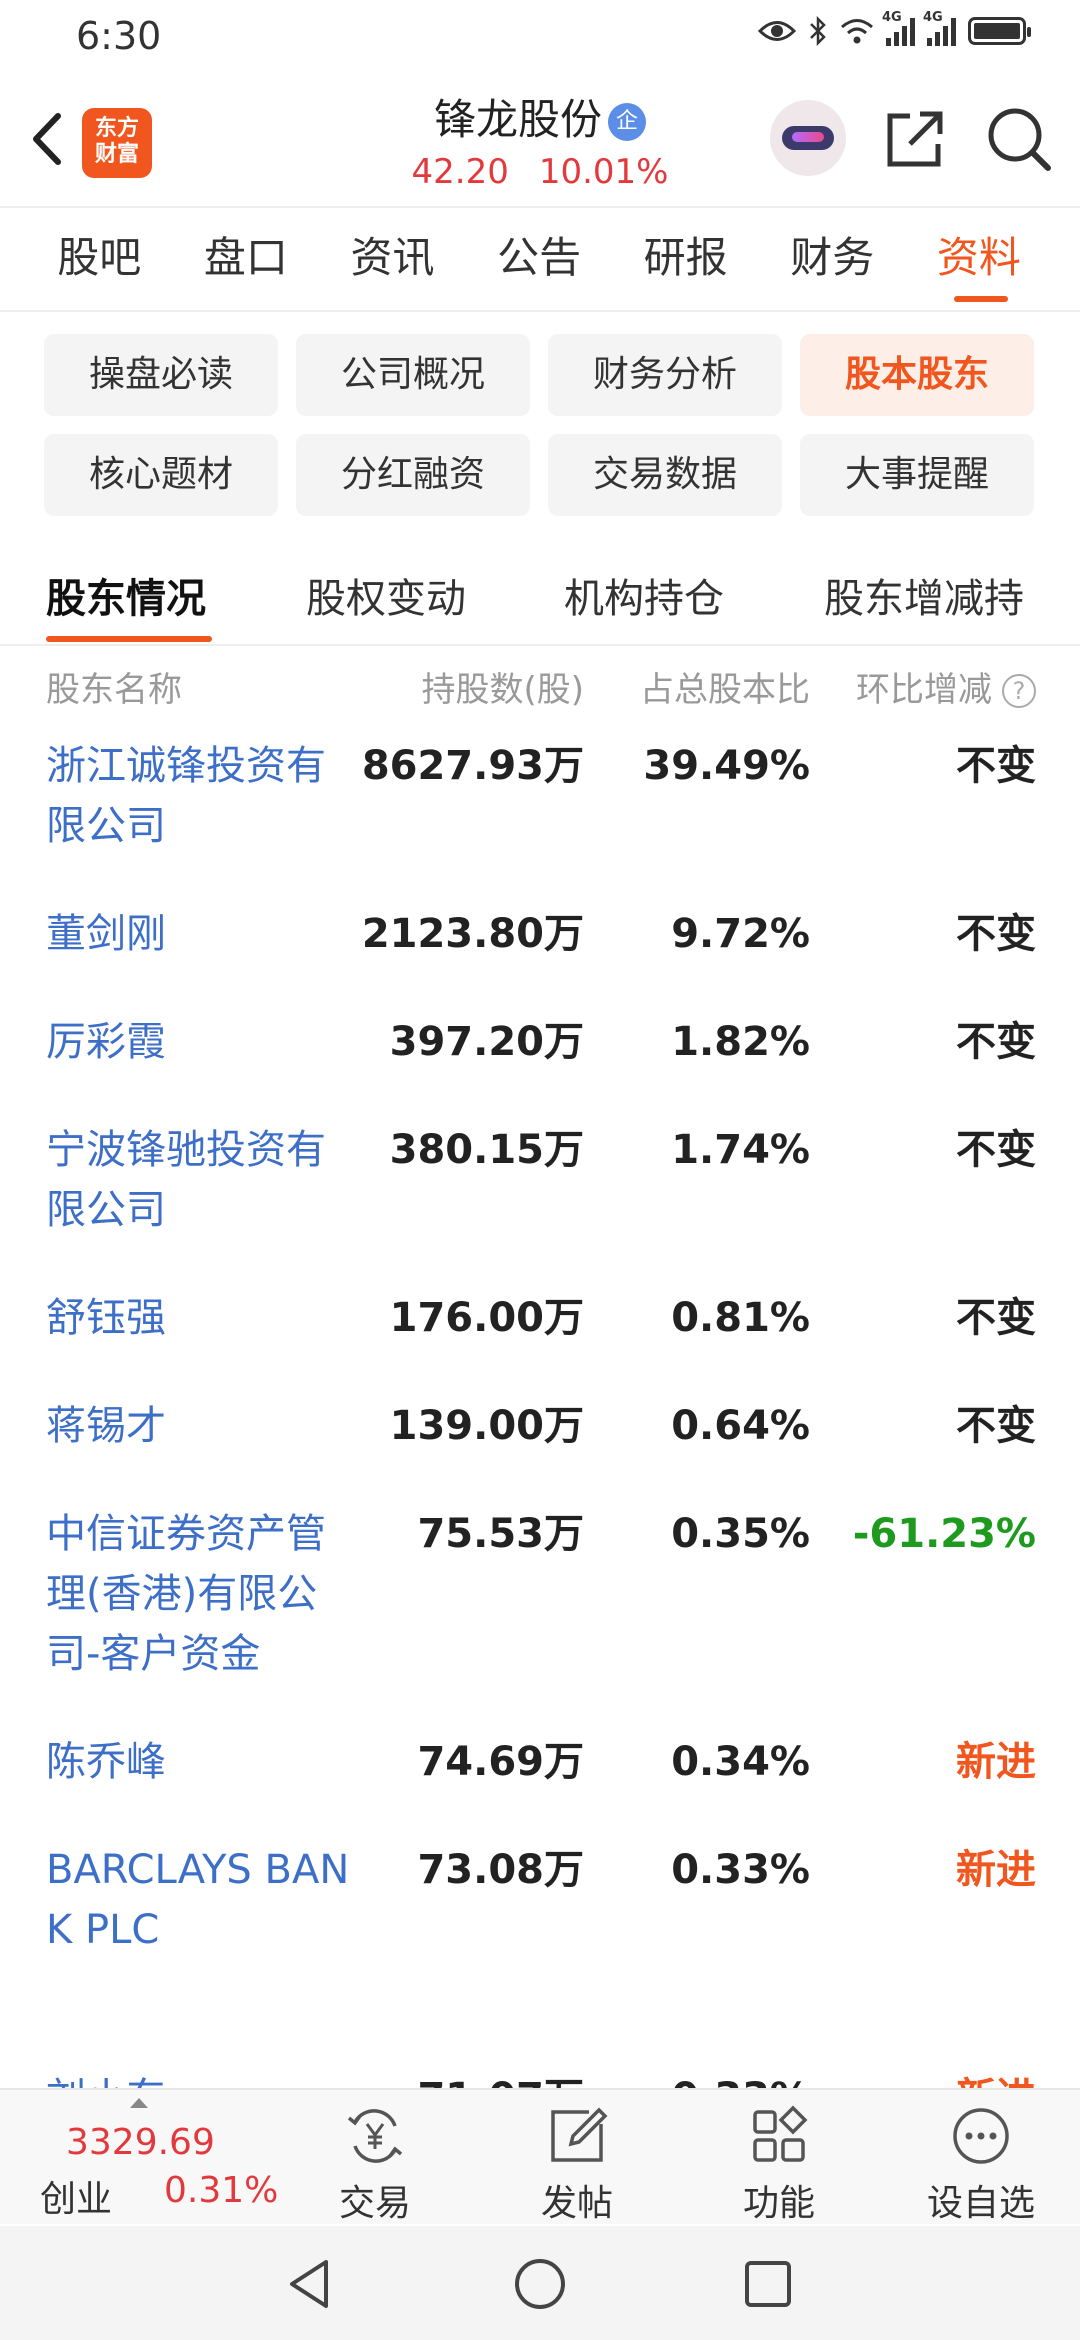 This screenshot has width=1080, height=2340. I want to click on index-name: 创业, so click(76, 2199).